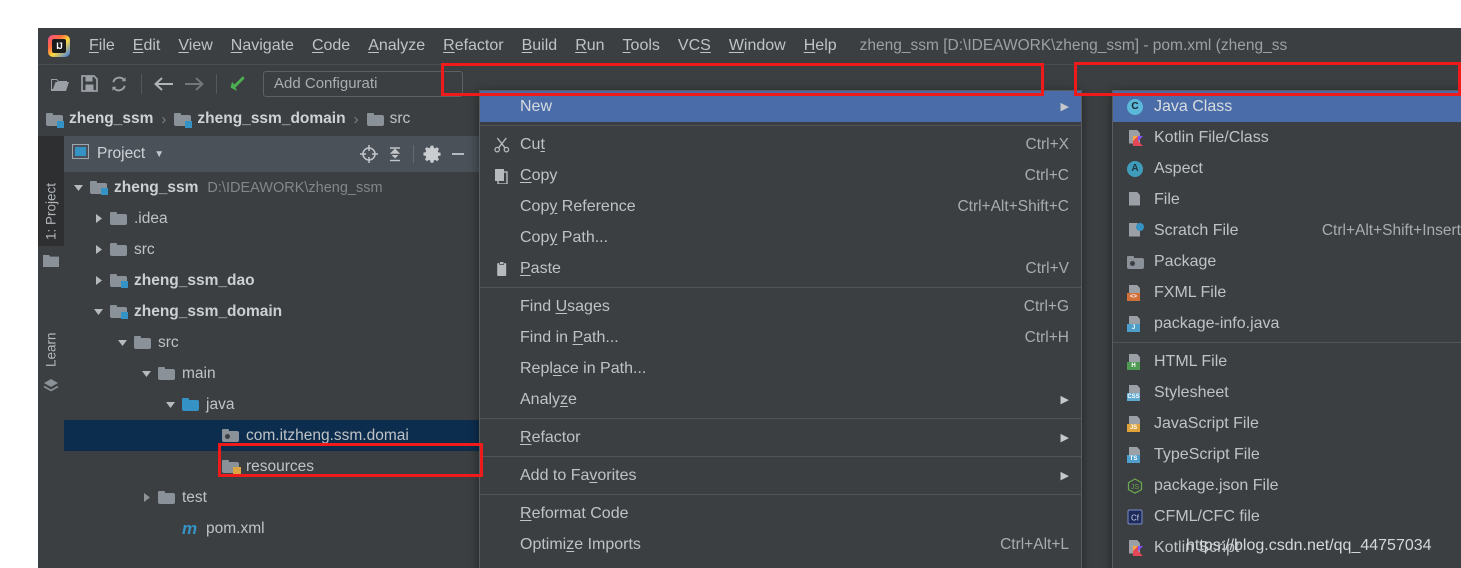 Image resolution: width=1461 pixels, height=568 pixels. I want to click on submenu-item-package: Package, so click(1287, 261).